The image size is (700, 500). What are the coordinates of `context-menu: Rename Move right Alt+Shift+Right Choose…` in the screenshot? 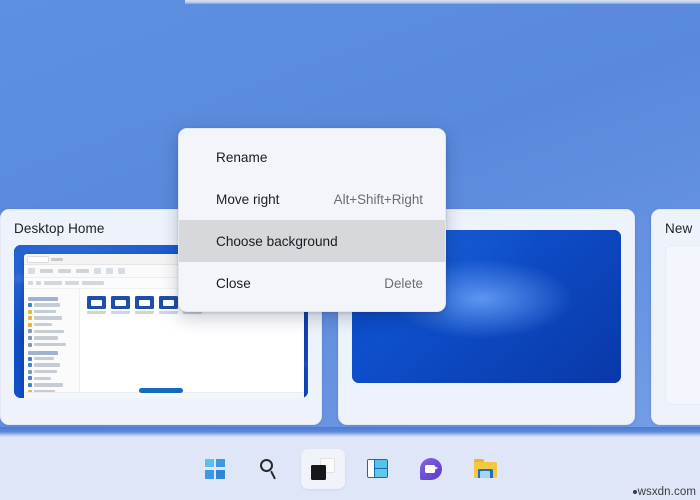 It's located at (312, 220).